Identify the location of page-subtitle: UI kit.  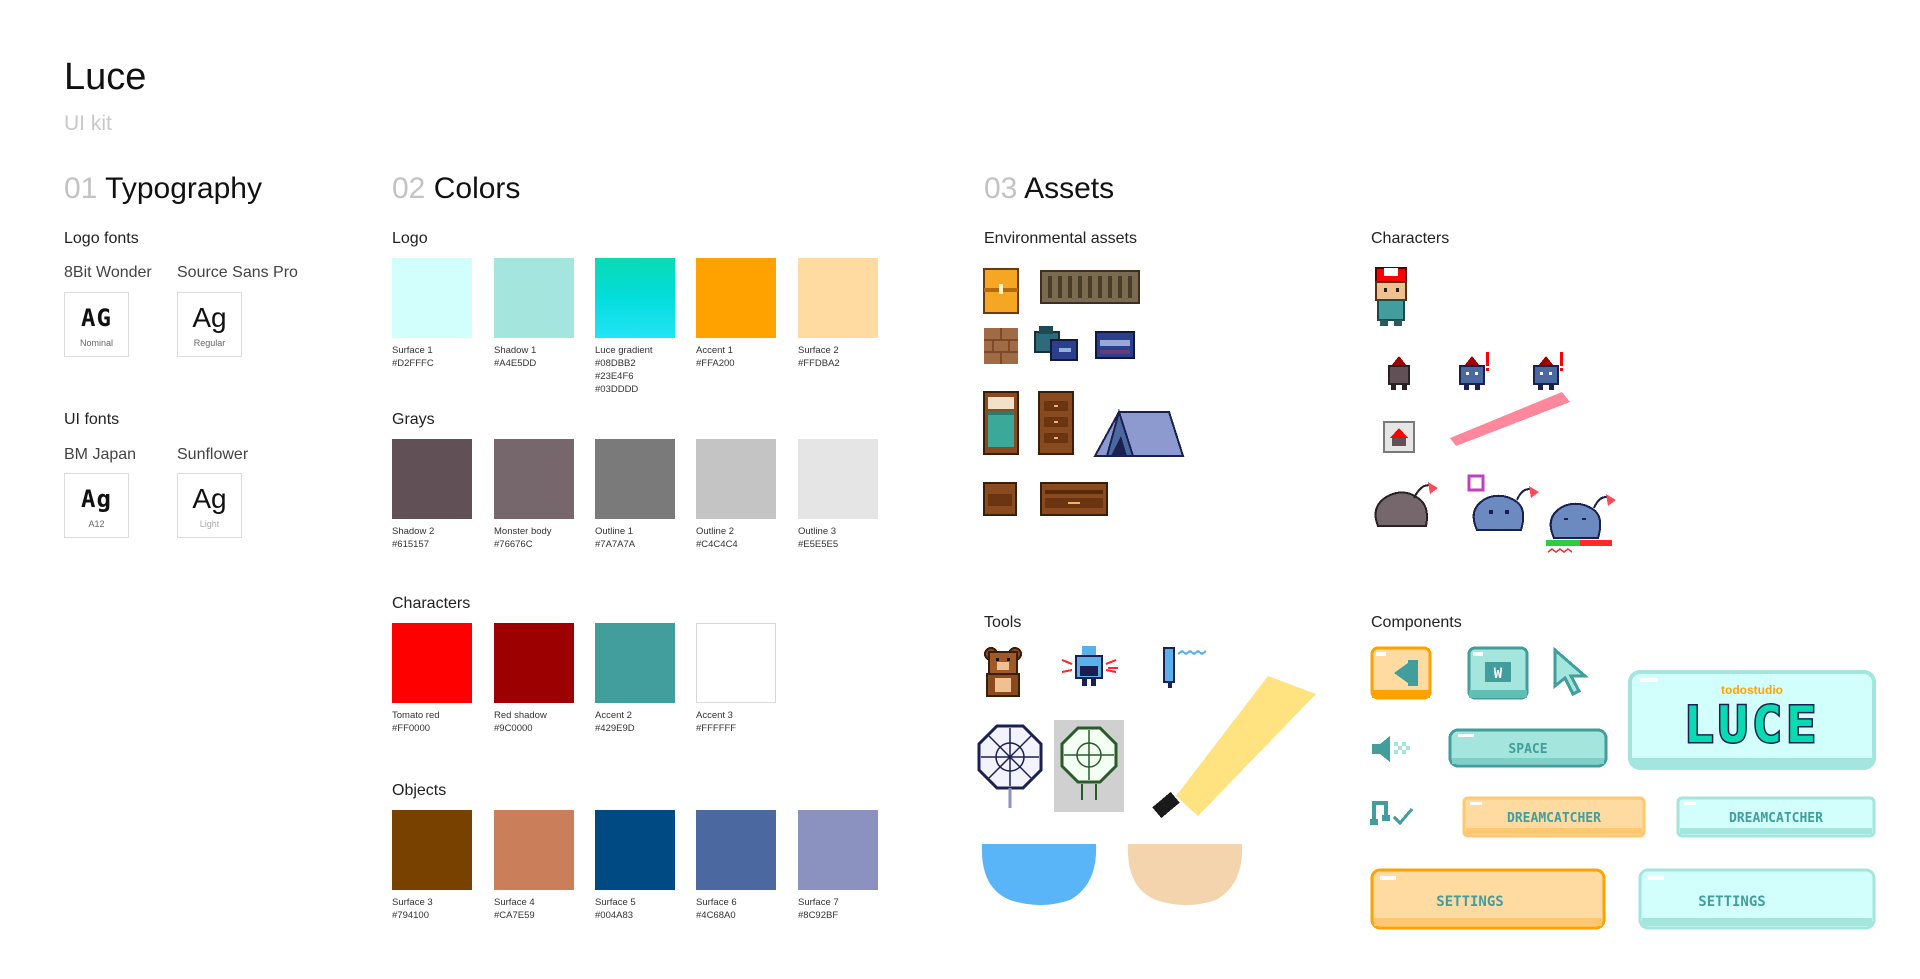
(88, 123).